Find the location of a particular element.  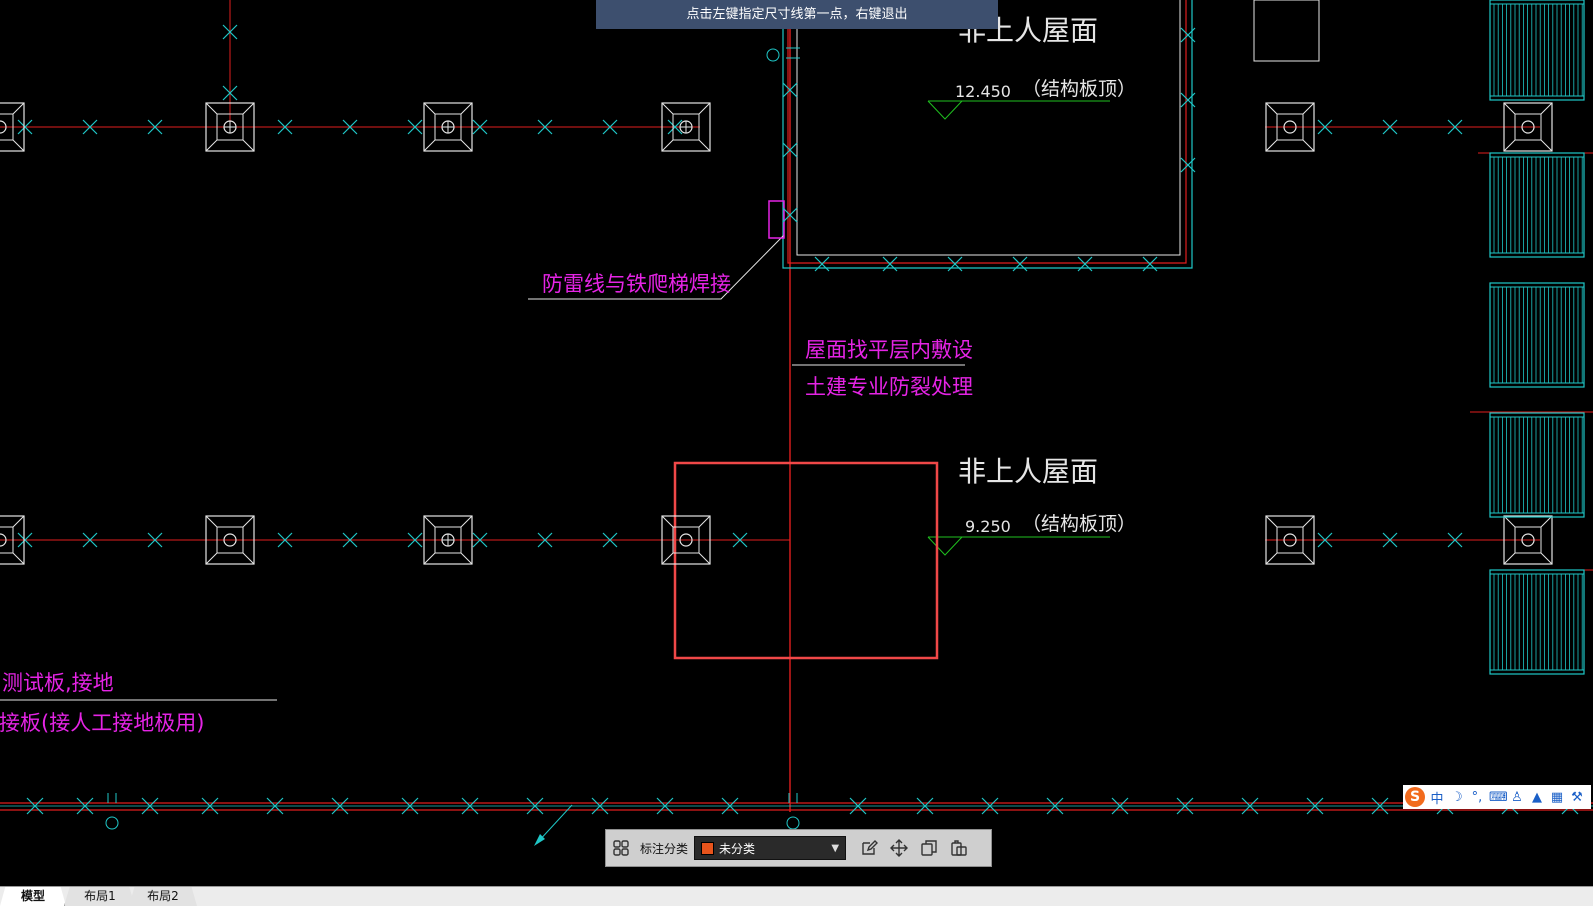

elevation-mid: 9.250 is located at coordinates (988, 526).